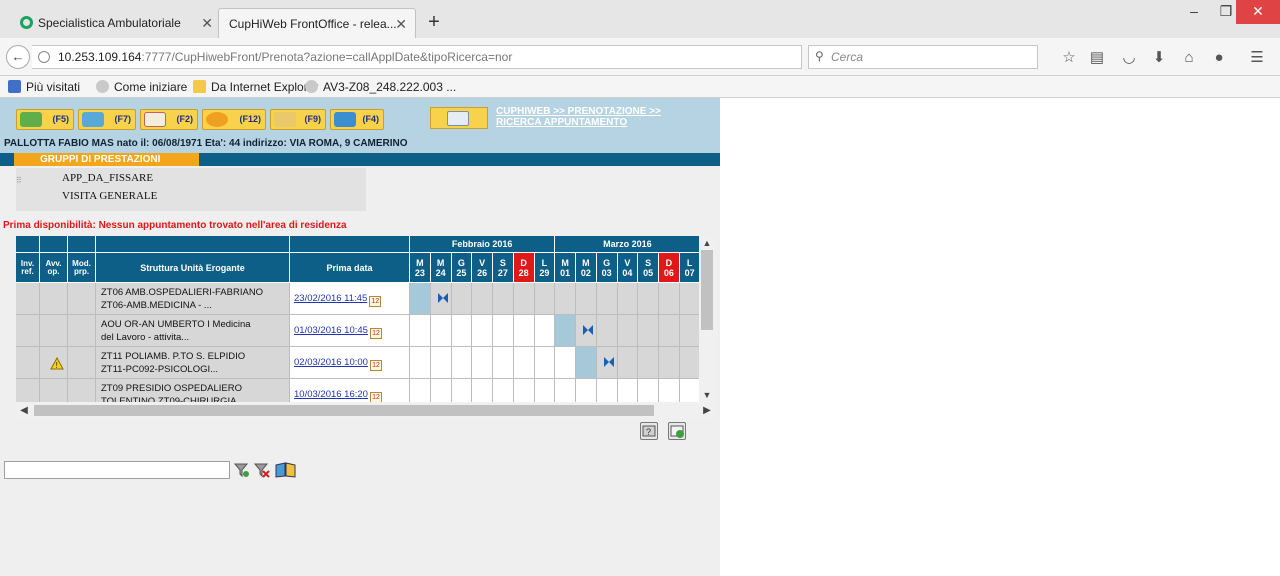 The image size is (1280, 576). I want to click on f4-button: (F4), so click(357, 119).